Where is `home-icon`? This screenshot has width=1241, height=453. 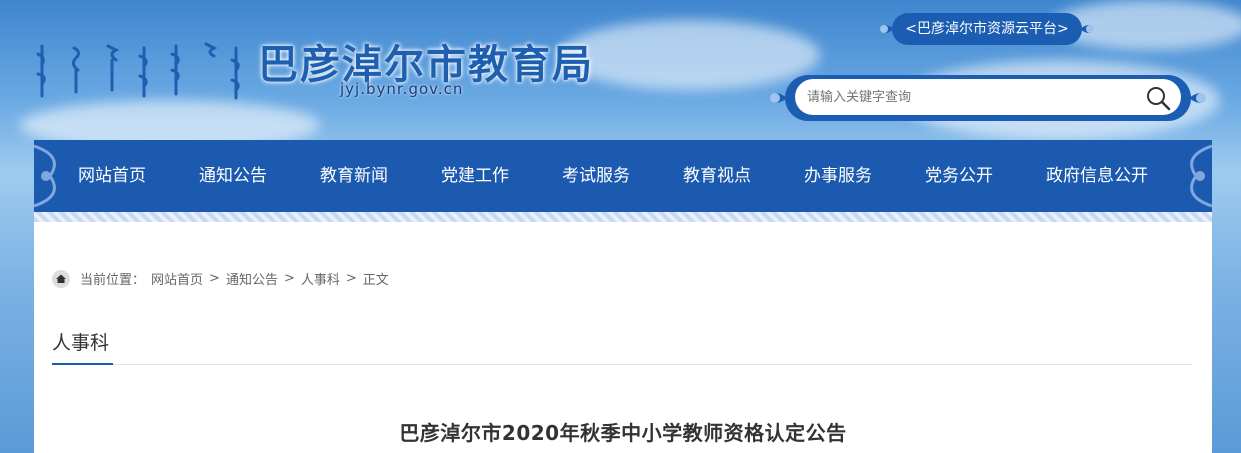
home-icon is located at coordinates (61, 278).